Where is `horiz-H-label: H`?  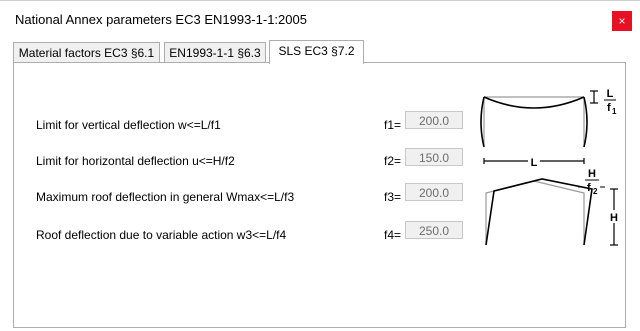 horiz-H-label: H is located at coordinates (592, 174).